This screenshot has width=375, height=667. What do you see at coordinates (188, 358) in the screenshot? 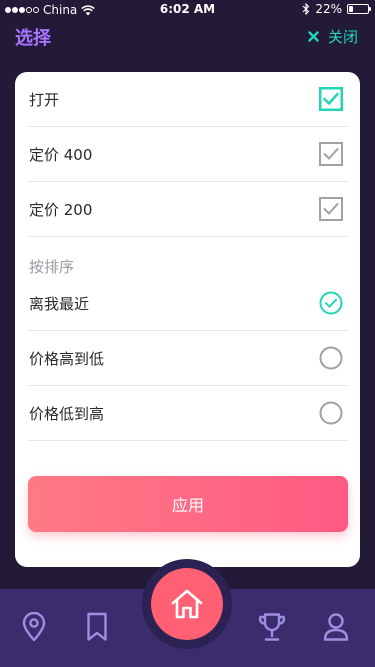
I see `sort-option-price-high-low: 价格高到低` at bounding box center [188, 358].